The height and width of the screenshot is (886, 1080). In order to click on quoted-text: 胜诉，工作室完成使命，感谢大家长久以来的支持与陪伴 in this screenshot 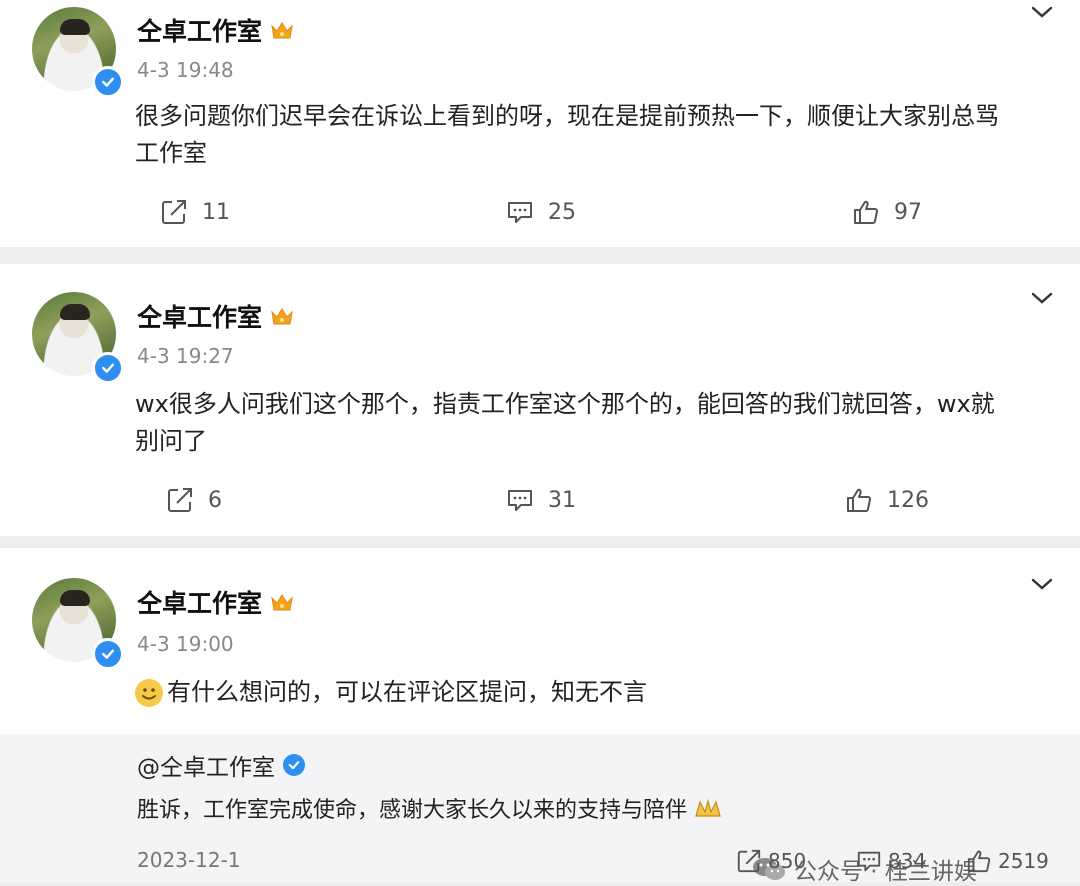, I will do `click(430, 808)`.